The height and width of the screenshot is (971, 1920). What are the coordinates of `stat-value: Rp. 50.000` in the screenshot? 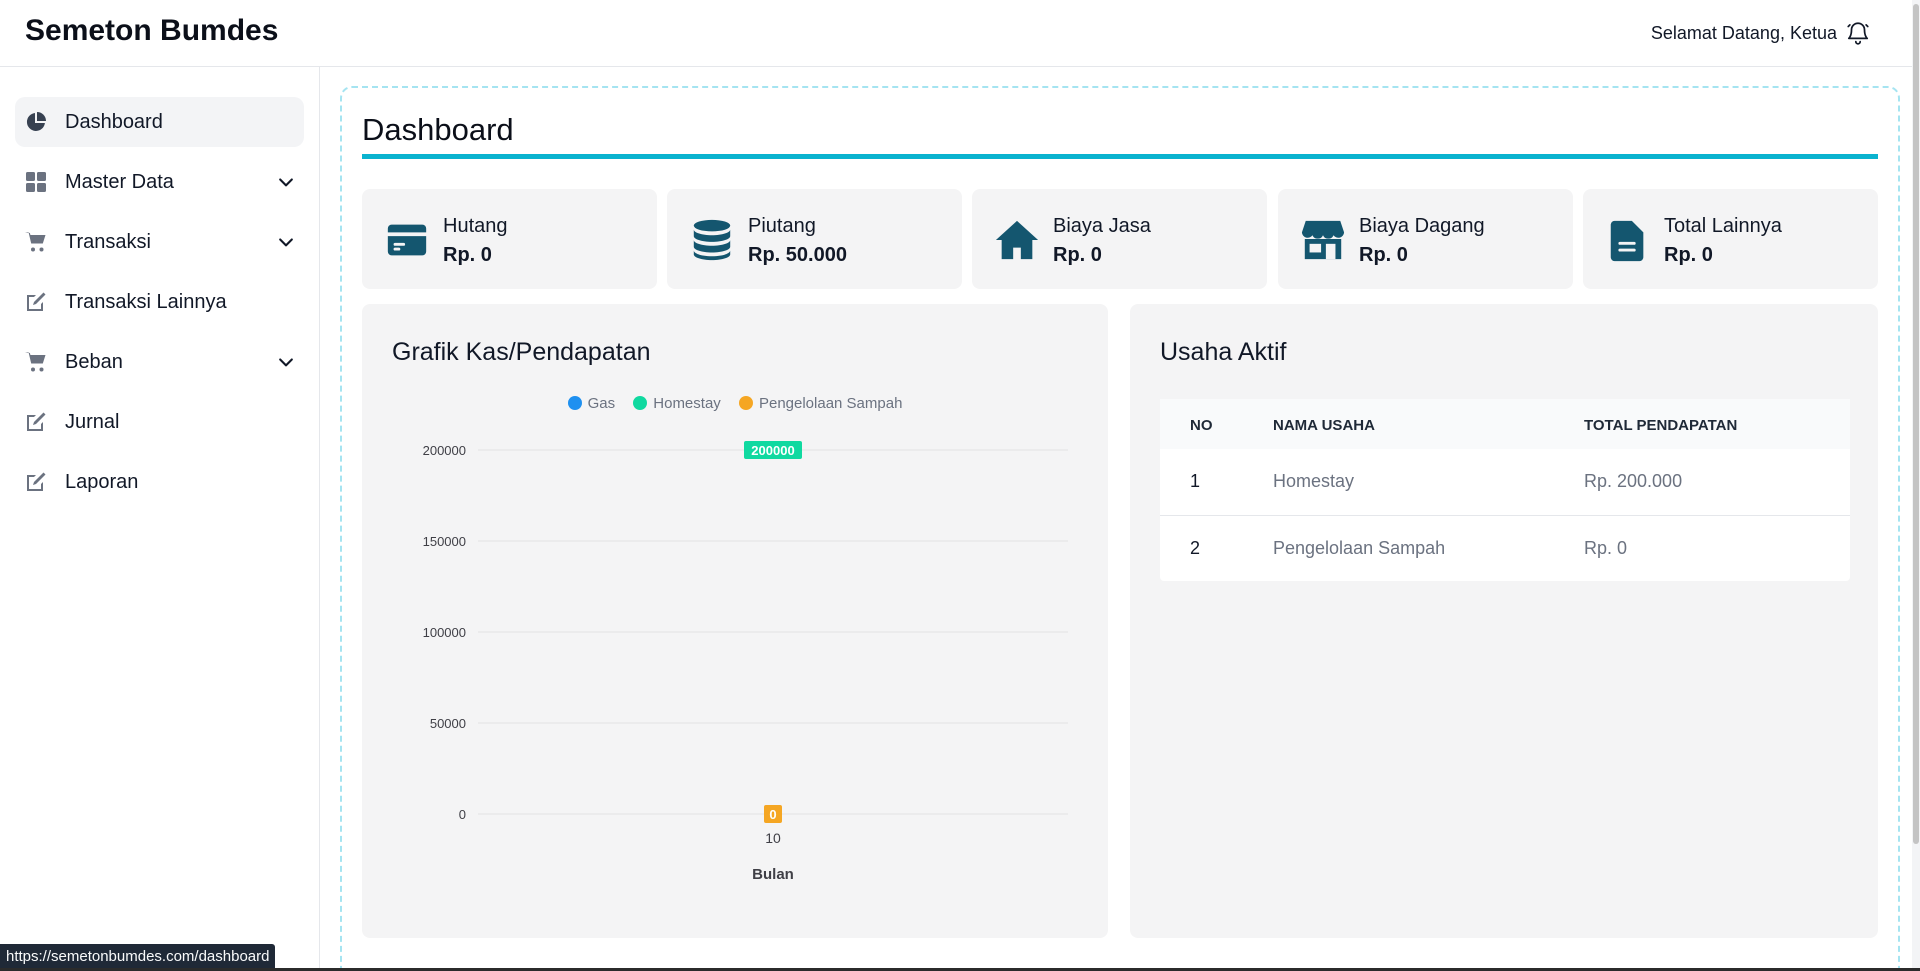 It's located at (797, 255).